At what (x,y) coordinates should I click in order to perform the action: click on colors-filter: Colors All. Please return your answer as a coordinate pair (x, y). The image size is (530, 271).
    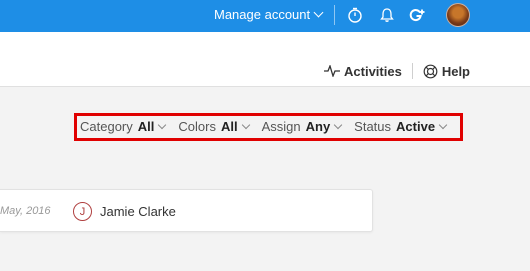
    Looking at the image, I should click on (214, 126).